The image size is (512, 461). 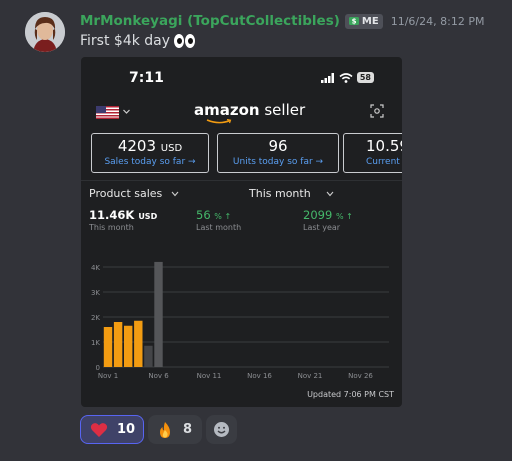 What do you see at coordinates (188, 429) in the screenshot?
I see `reaction-count: 8` at bounding box center [188, 429].